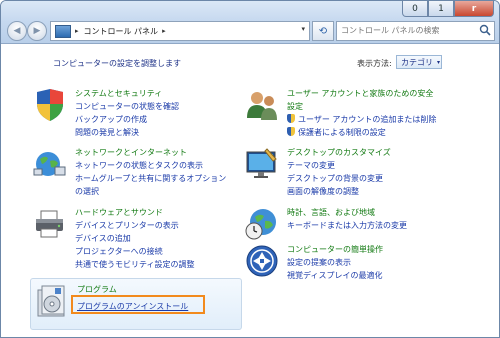 Image resolution: width=500 pixels, height=338 pixels. I want to click on search-box, so click(415, 31).